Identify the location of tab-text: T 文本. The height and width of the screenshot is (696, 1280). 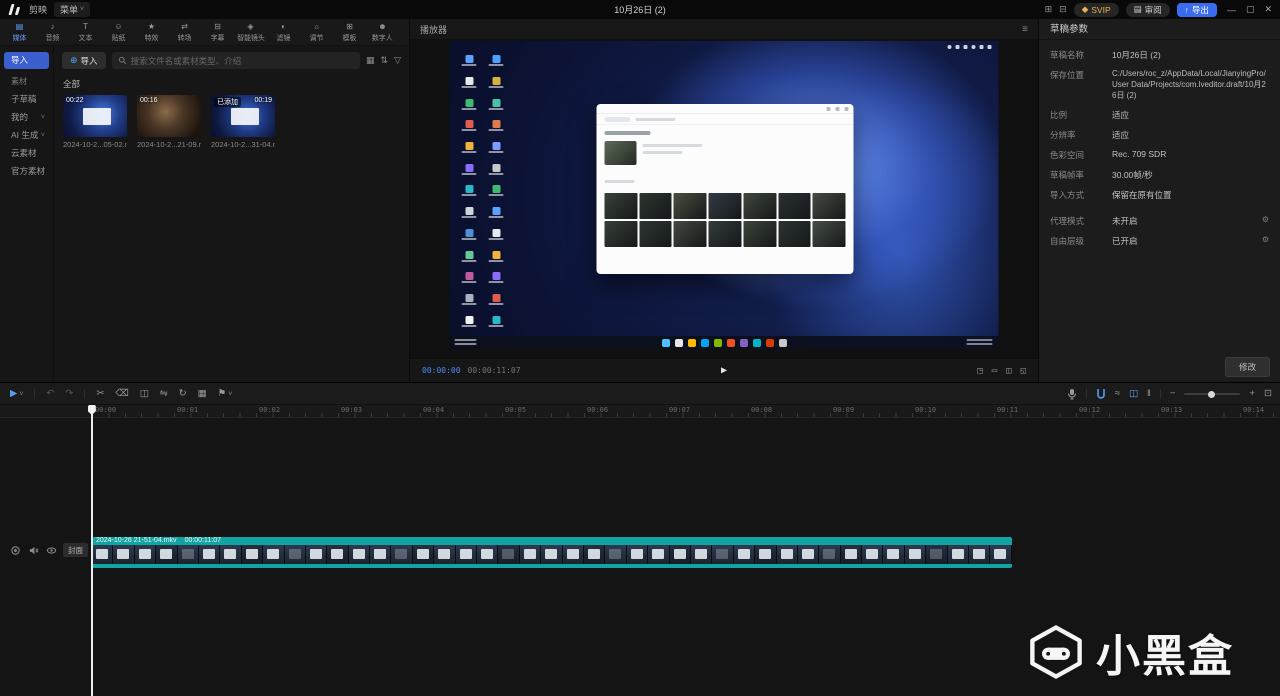
(85, 32).